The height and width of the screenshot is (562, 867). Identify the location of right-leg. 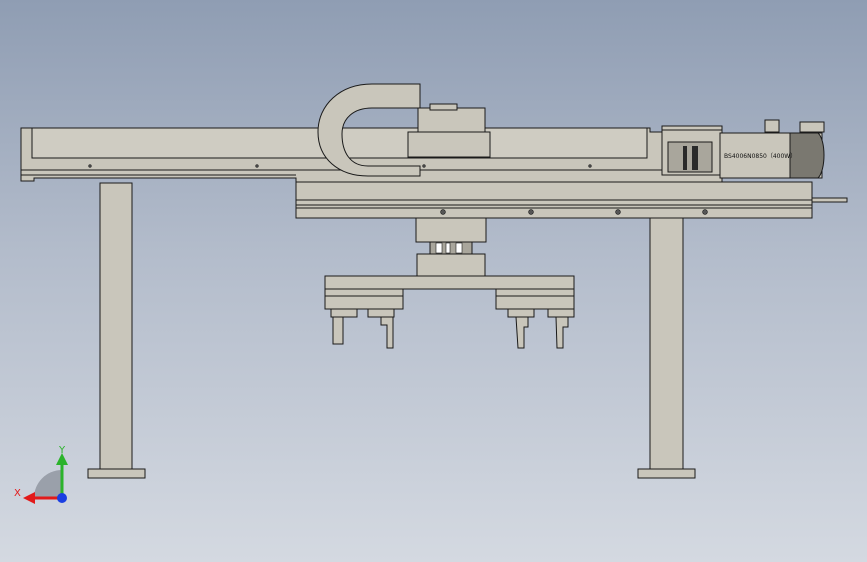
(666, 341).